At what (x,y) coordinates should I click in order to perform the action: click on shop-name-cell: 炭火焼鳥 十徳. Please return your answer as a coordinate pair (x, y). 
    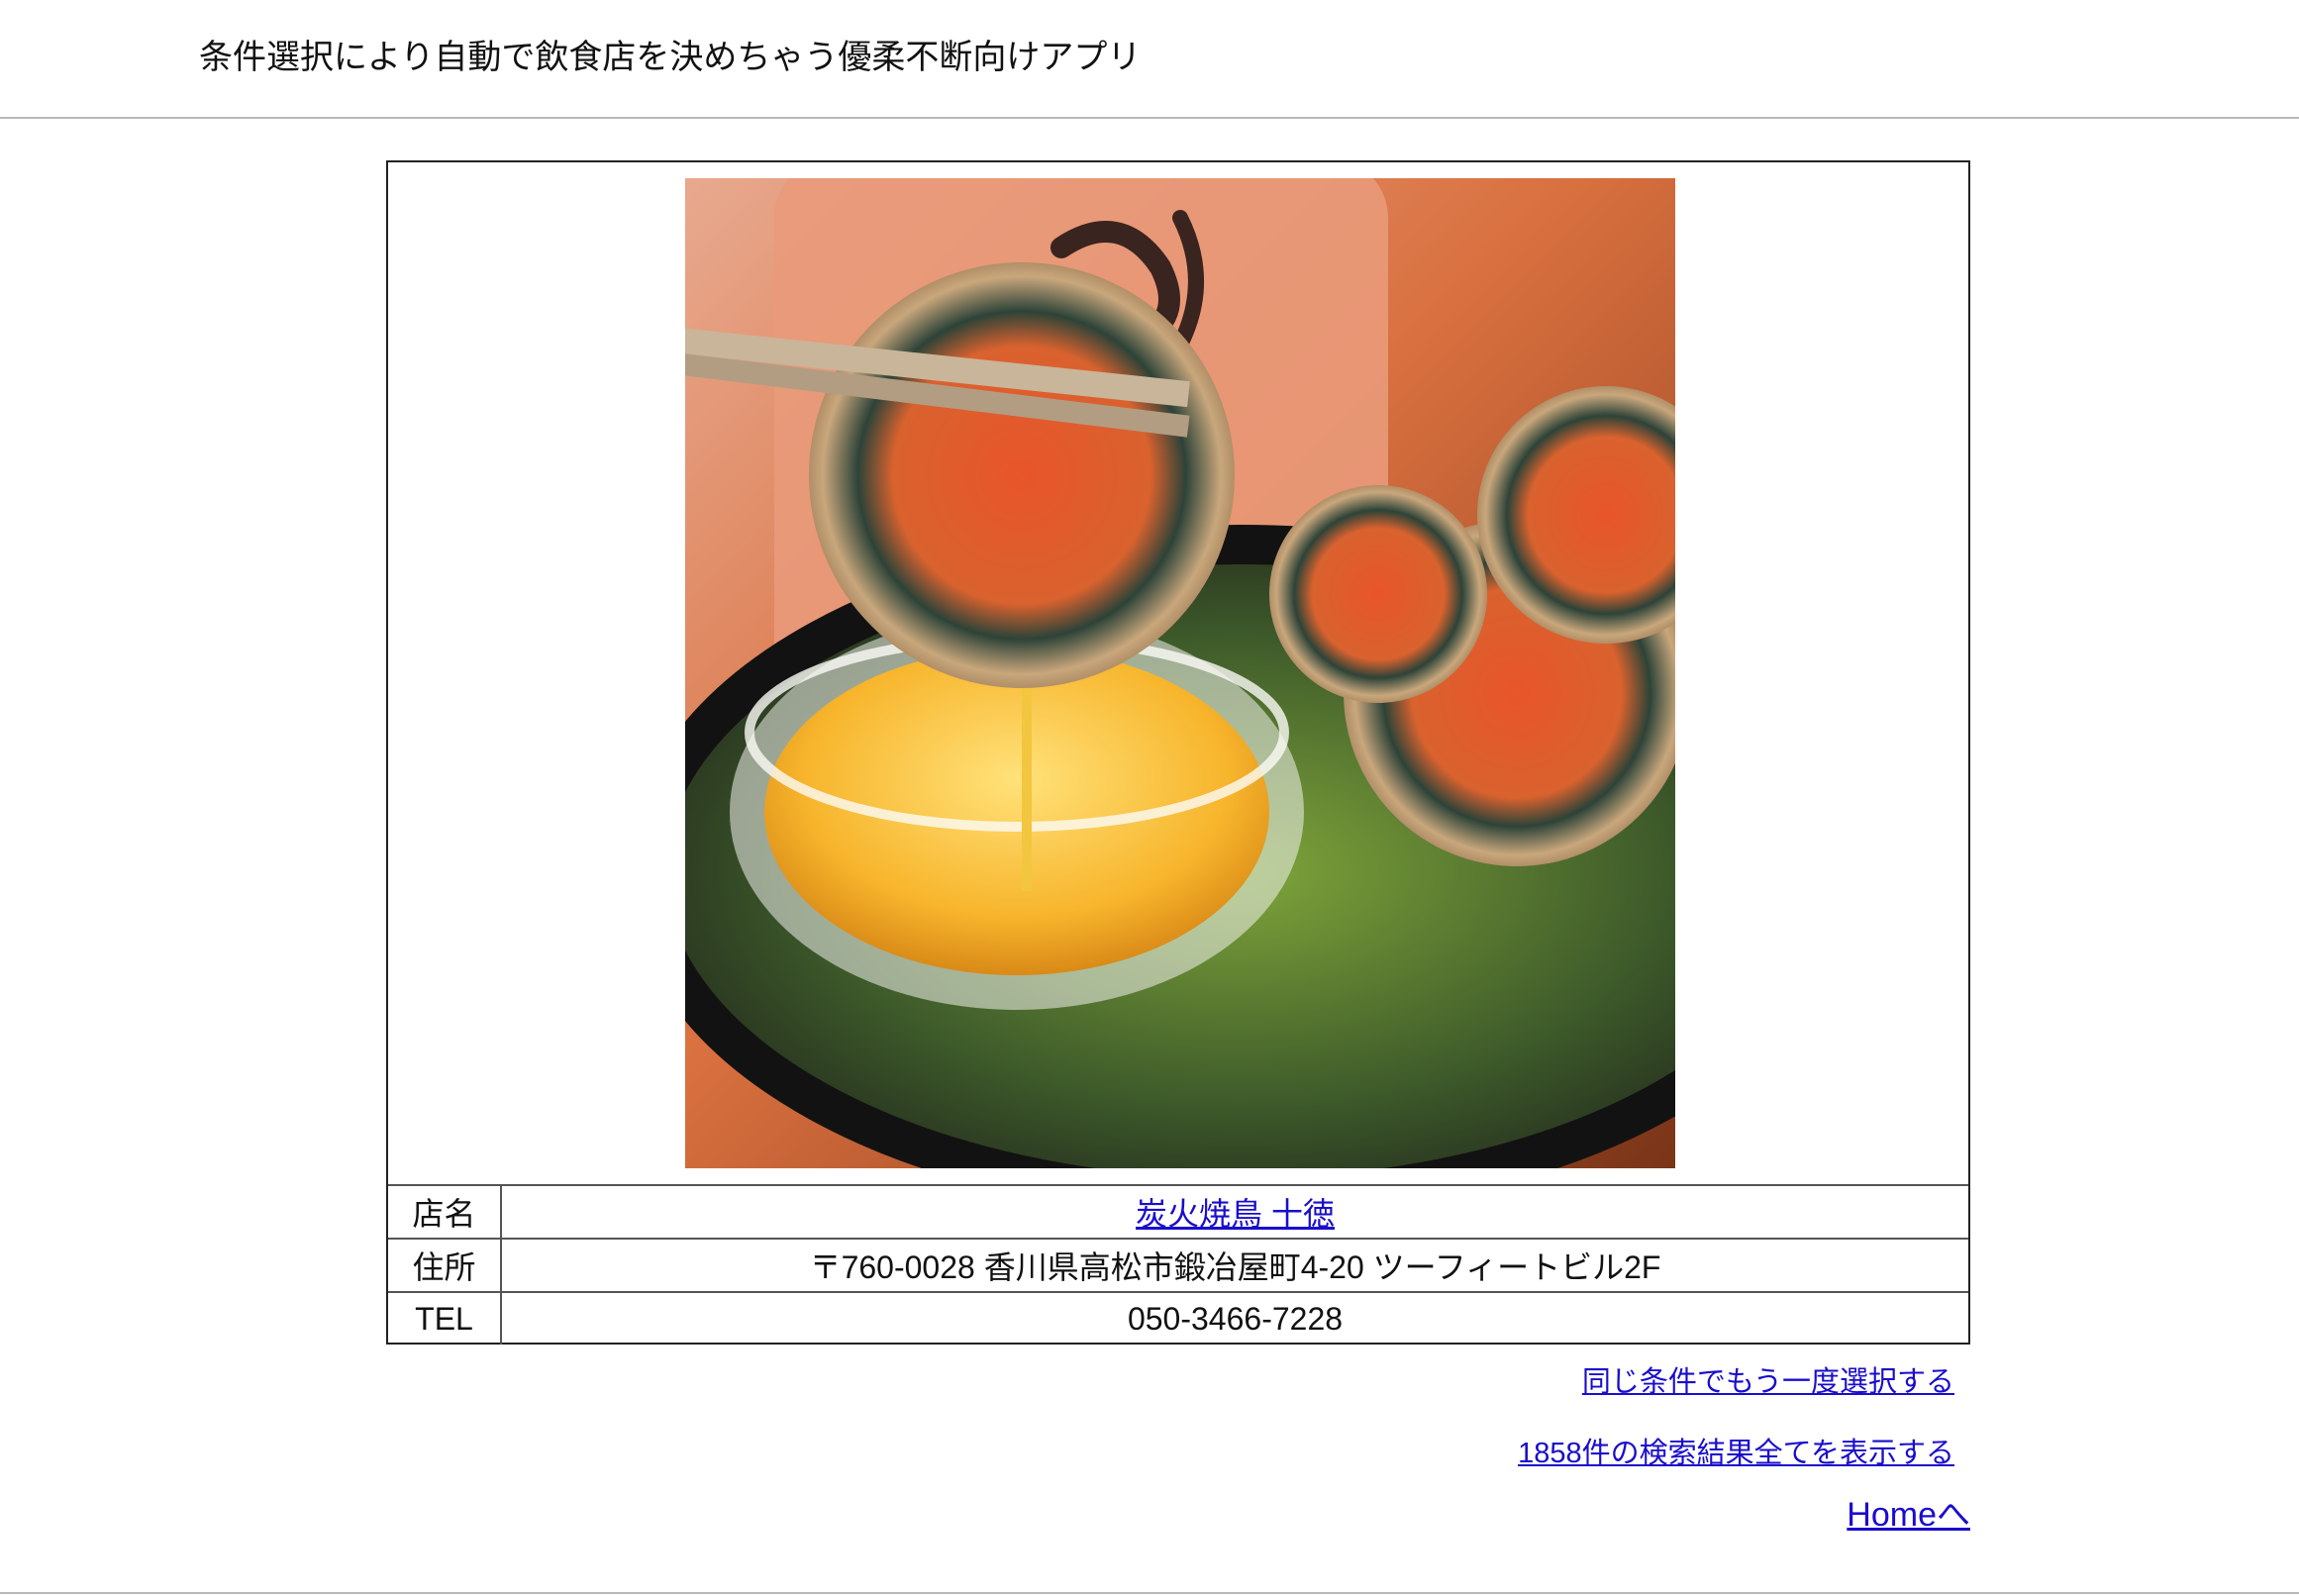
    Looking at the image, I should click on (1234, 1211).